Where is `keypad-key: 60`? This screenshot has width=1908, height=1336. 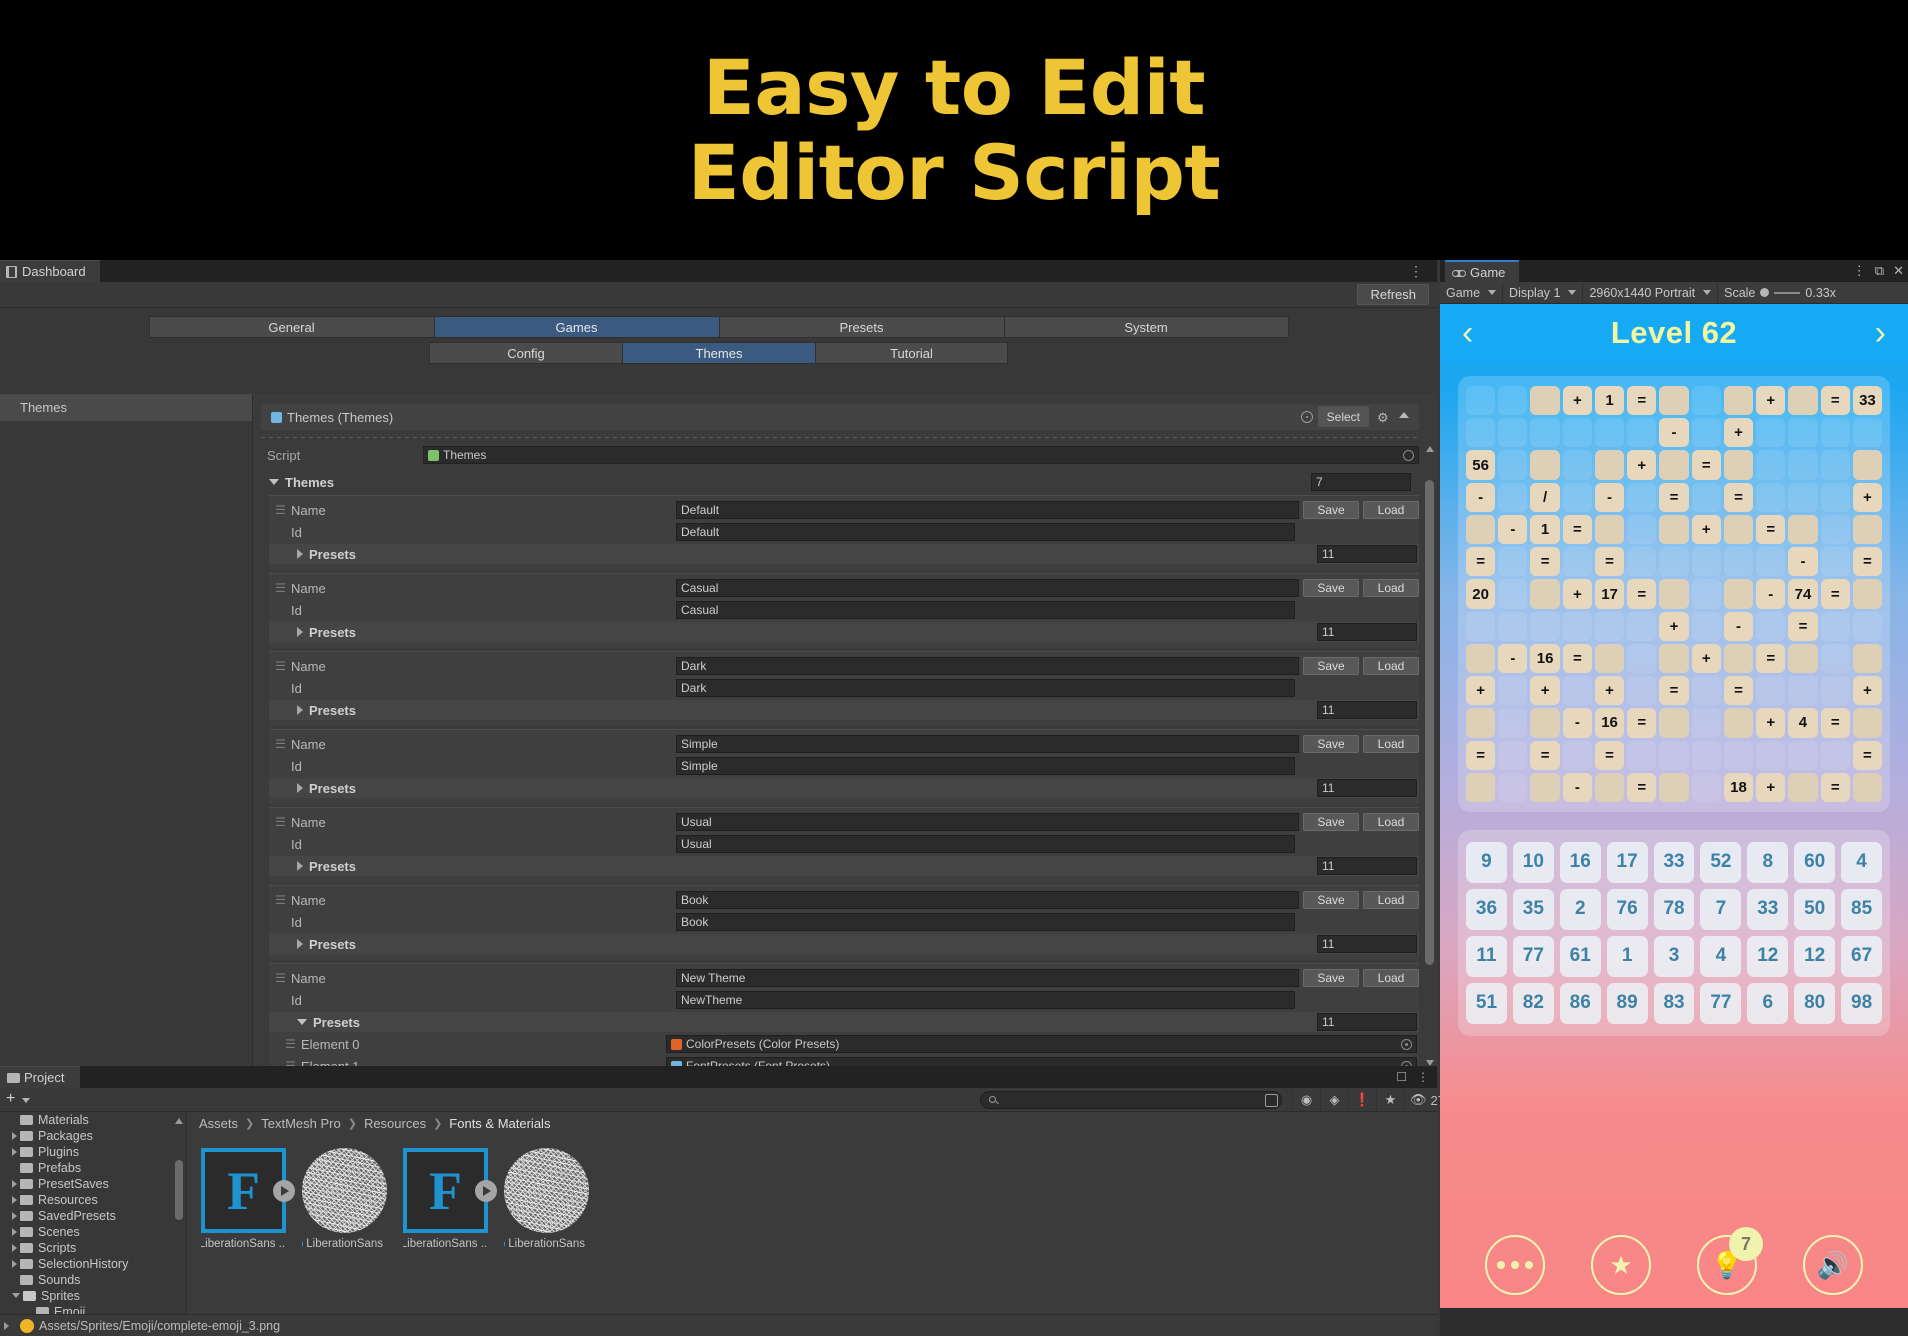 keypad-key: 60 is located at coordinates (1815, 862).